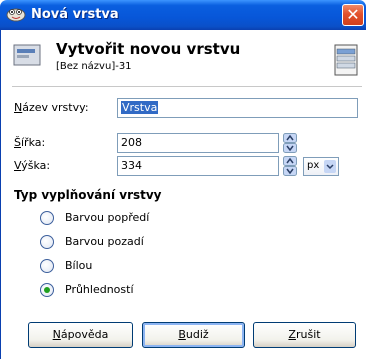 The width and height of the screenshot is (366, 359). Describe the element at coordinates (321, 166) in the screenshot. I see `unit-select: px` at that location.